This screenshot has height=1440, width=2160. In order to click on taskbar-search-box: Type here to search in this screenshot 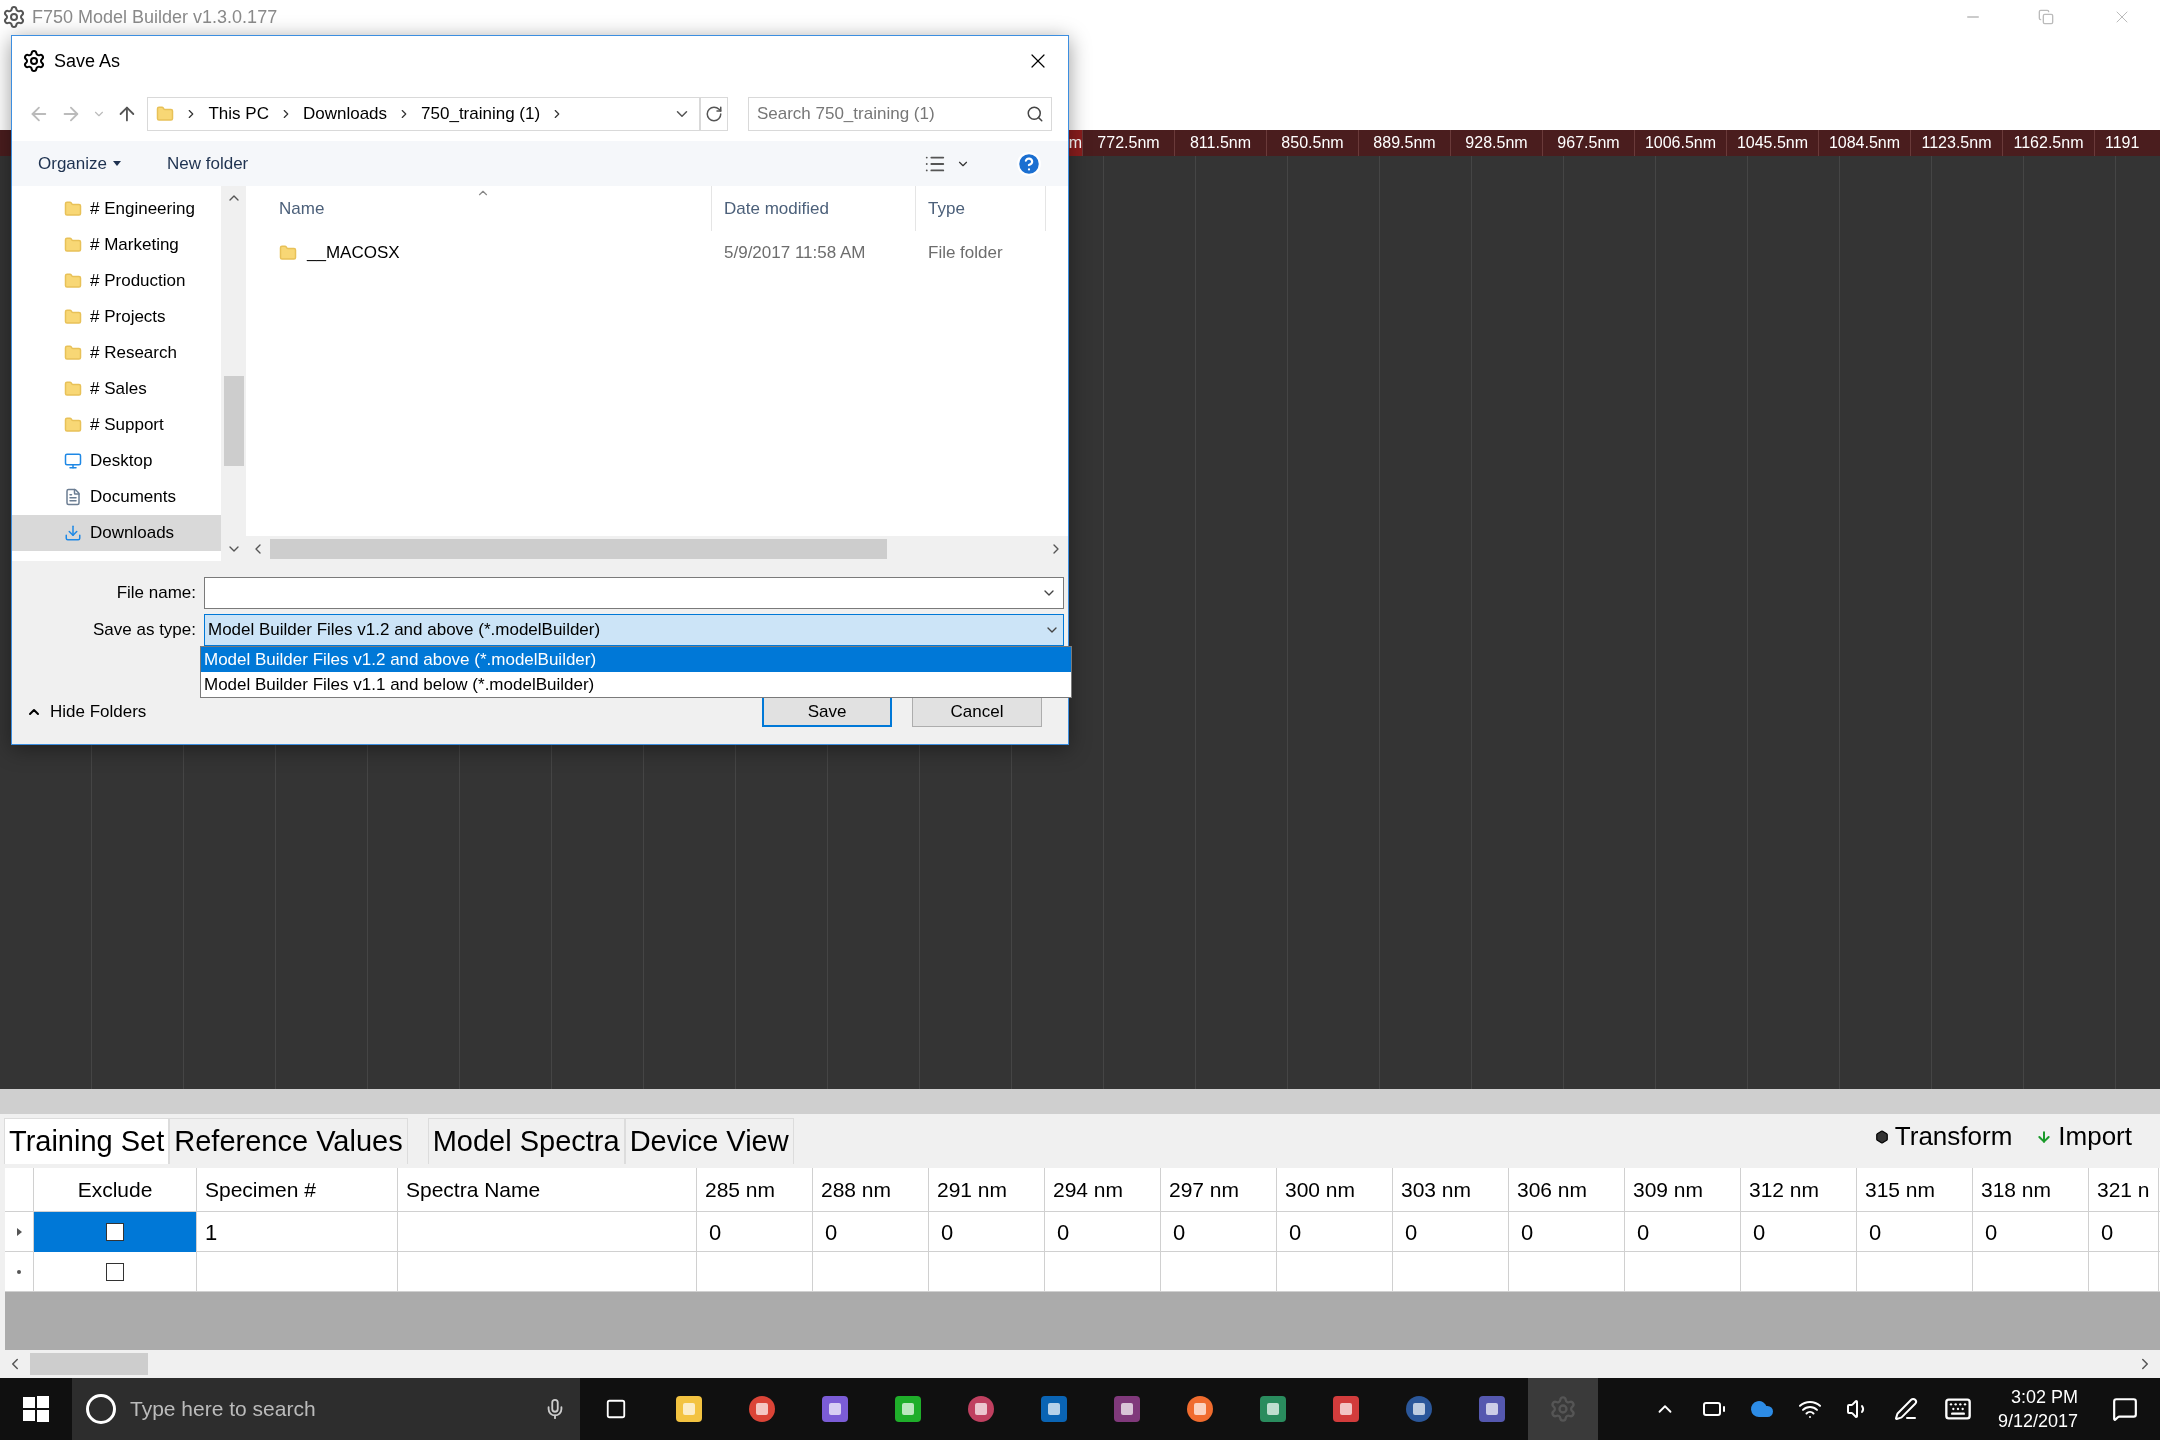, I will do `click(326, 1409)`.